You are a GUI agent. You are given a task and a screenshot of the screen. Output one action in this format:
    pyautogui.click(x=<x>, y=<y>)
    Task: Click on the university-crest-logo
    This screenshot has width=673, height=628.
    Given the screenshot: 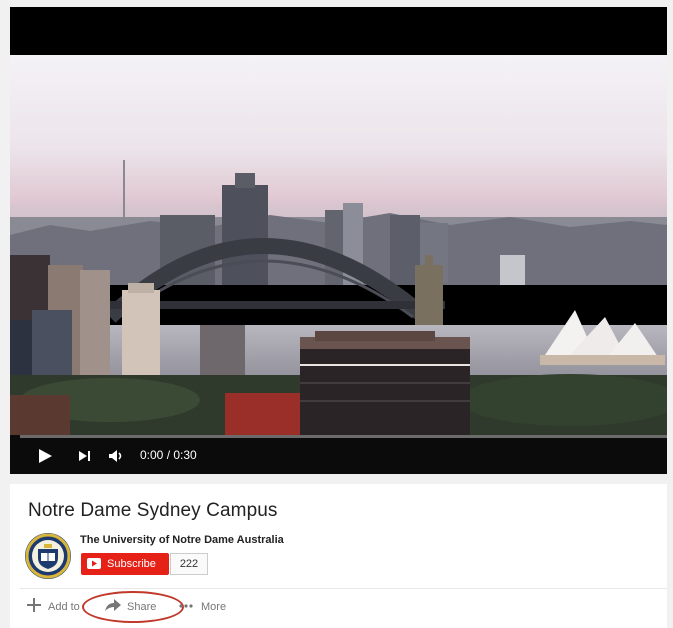 What is the action you would take?
    pyautogui.click(x=48, y=556)
    